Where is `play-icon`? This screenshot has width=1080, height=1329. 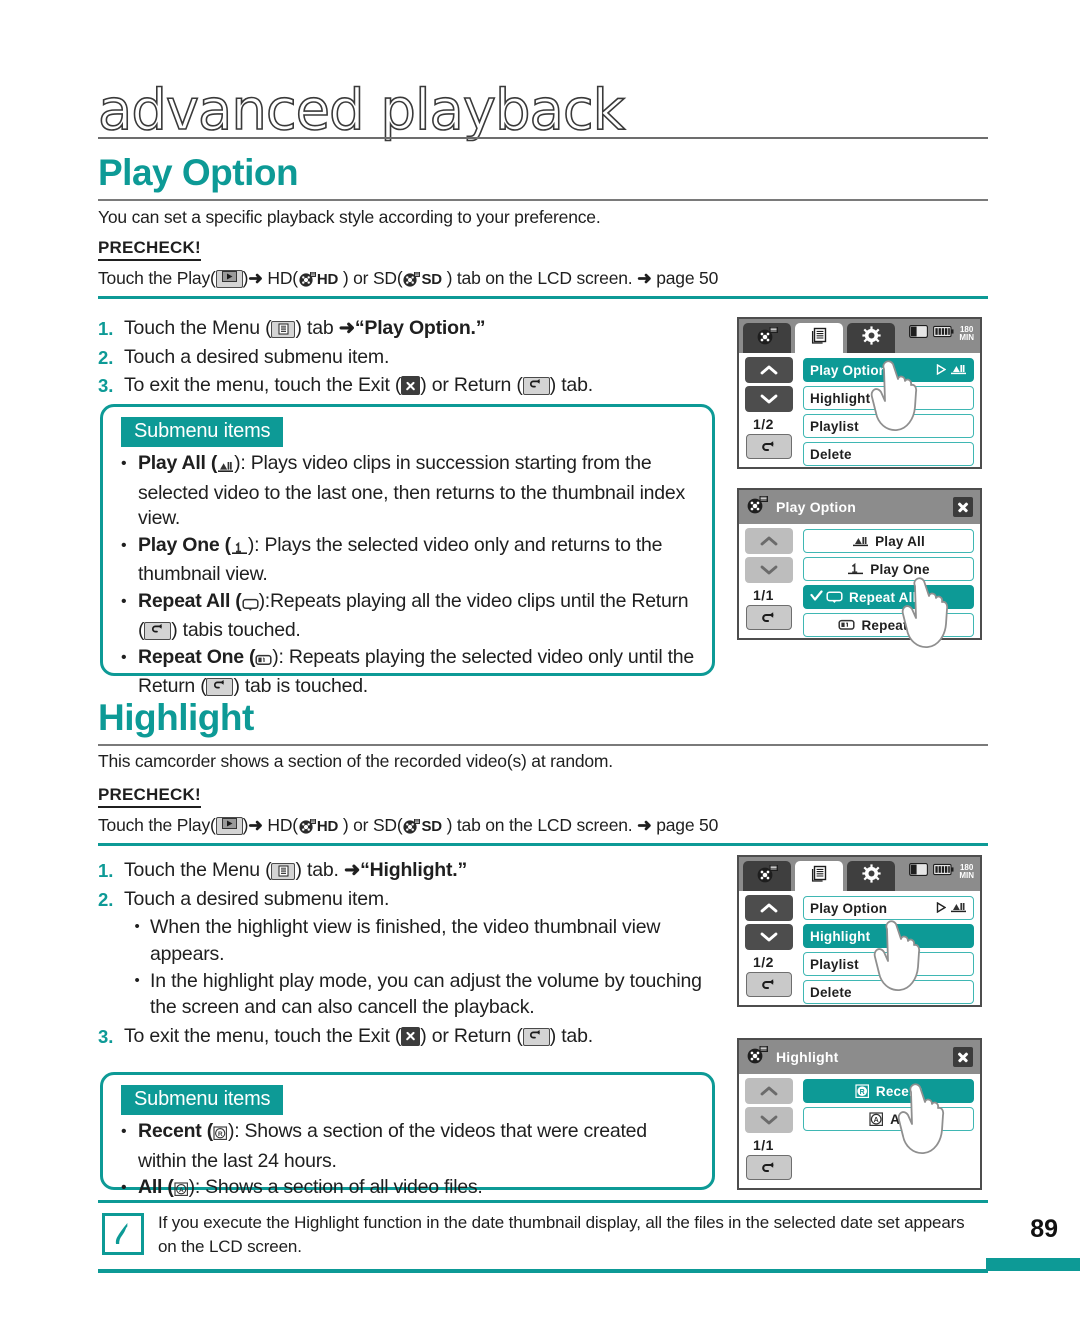 play-icon is located at coordinates (229, 826).